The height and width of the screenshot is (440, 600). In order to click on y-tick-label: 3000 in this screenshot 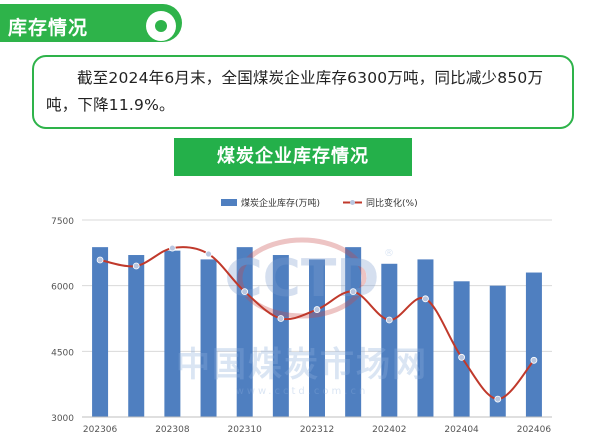, I will do `click(62, 419)`.